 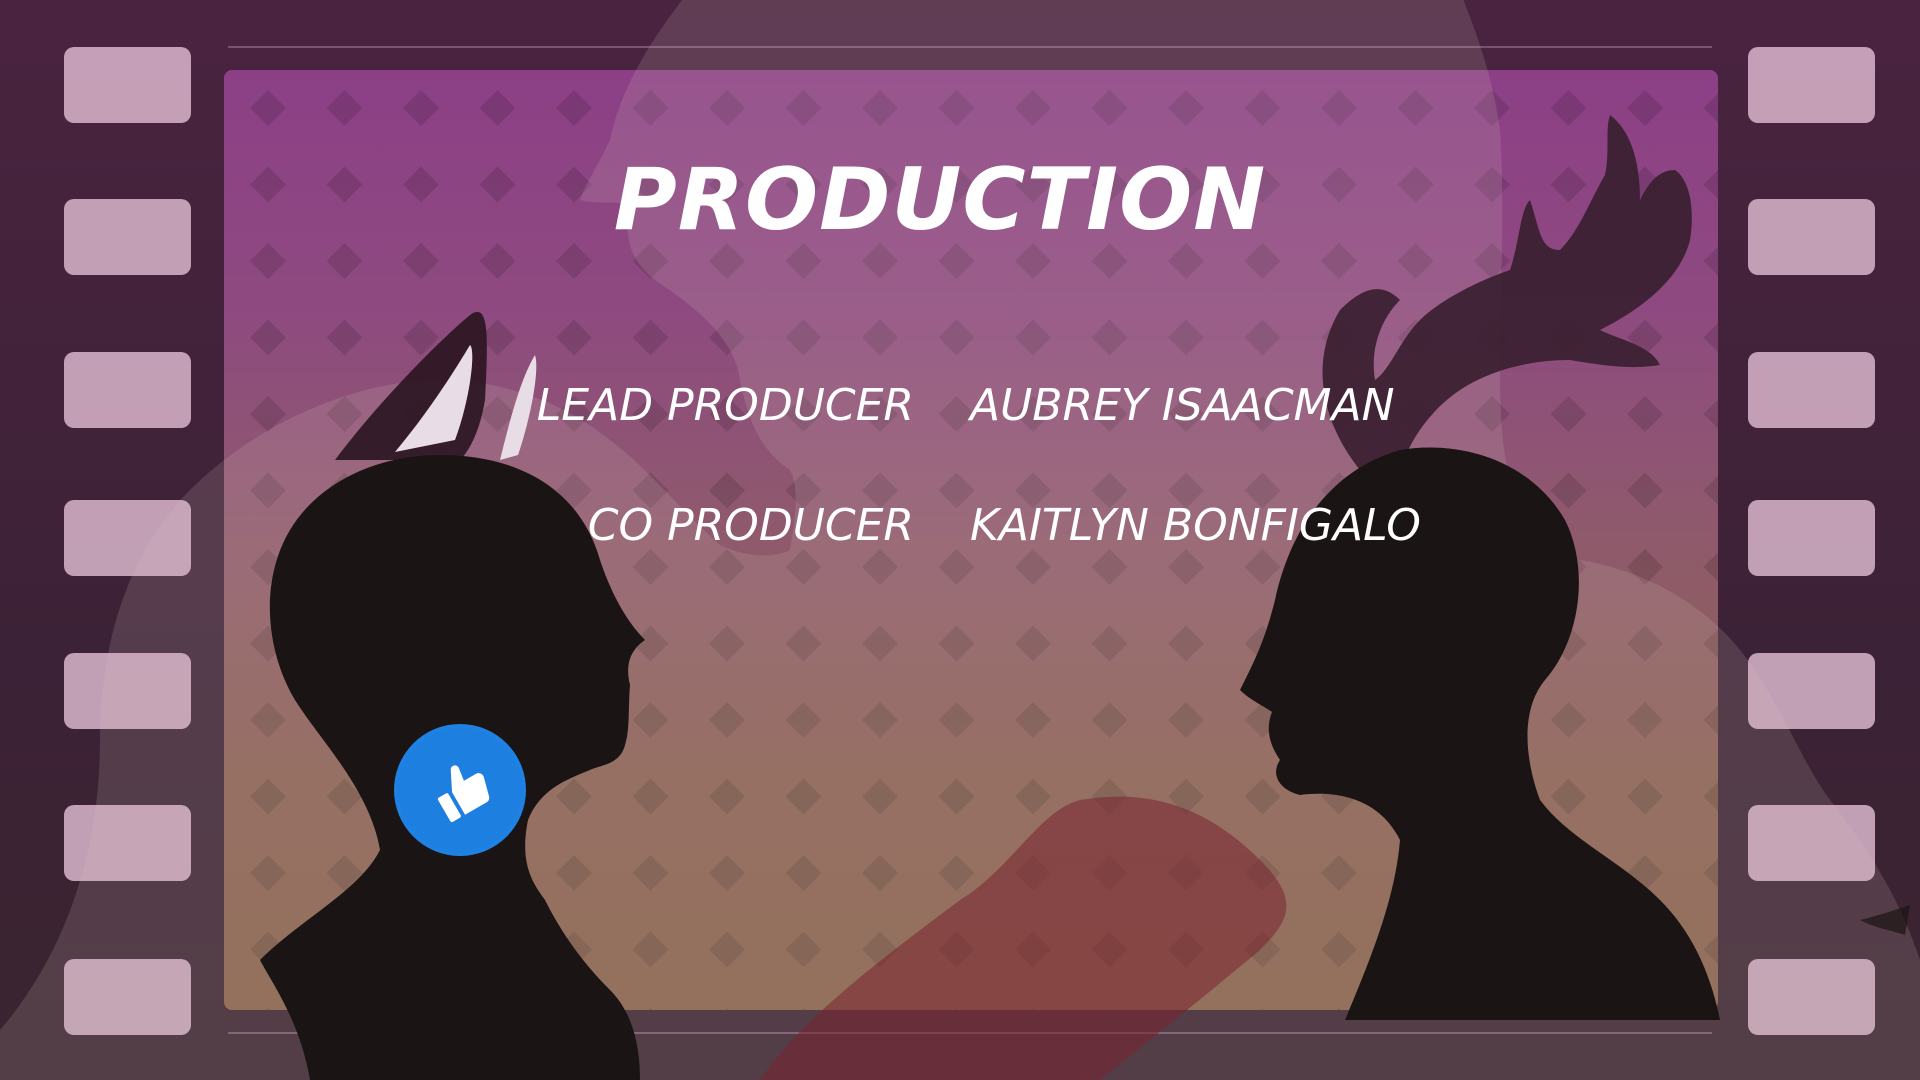 What do you see at coordinates (960, 410) in the screenshot?
I see `credit-row: LEAD PRODUCER AUBREY ISAACMAN` at bounding box center [960, 410].